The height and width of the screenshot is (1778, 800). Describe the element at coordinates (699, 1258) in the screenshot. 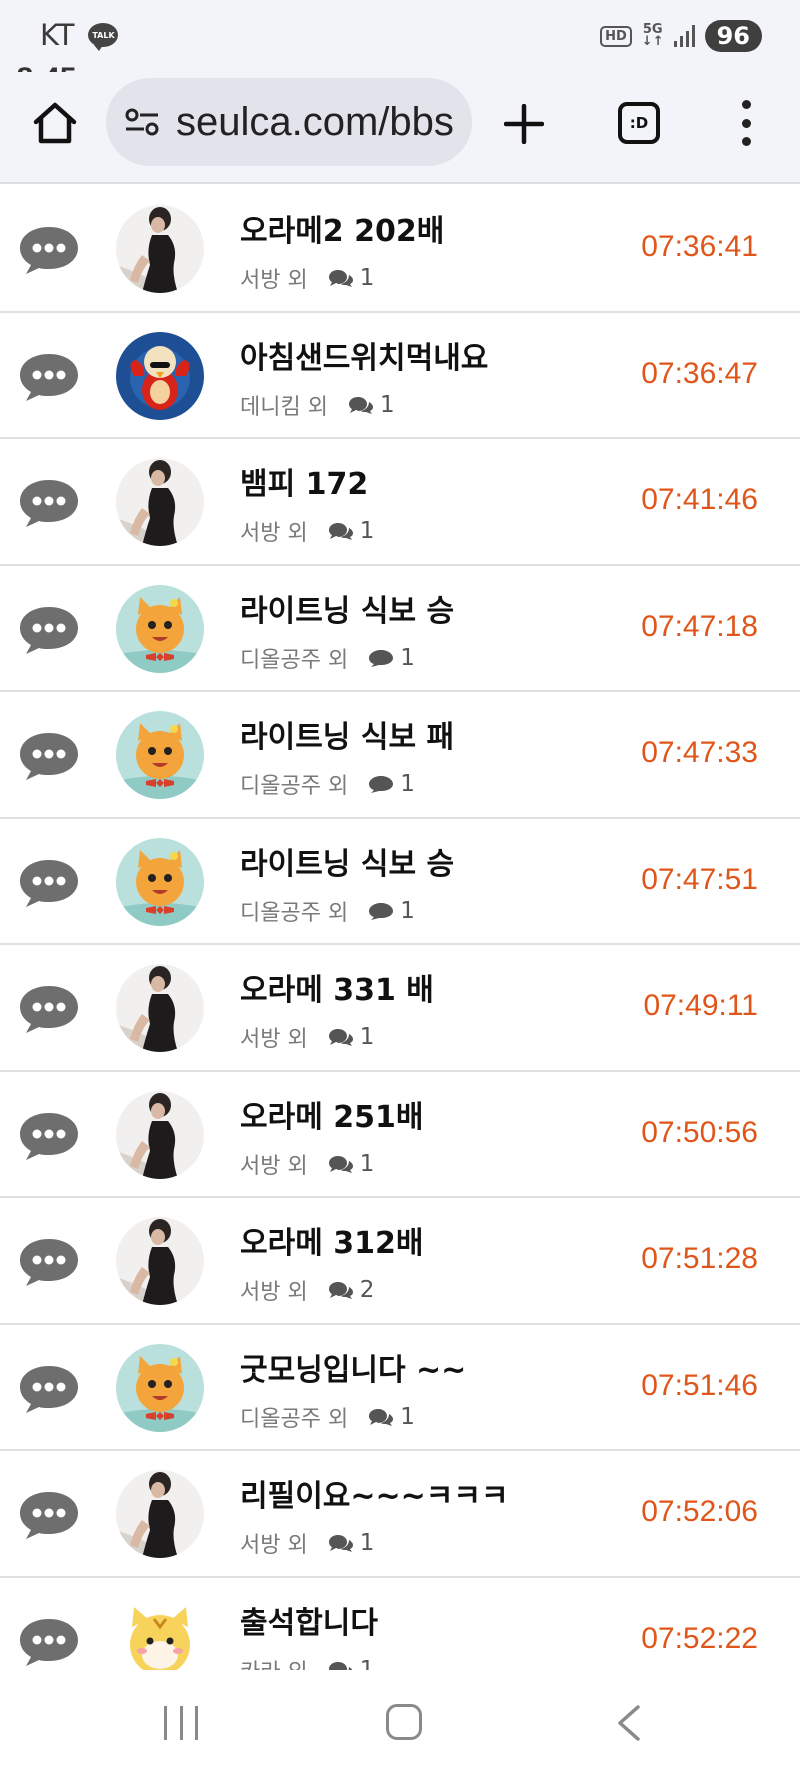

I see `post-time: 07:51:28` at that location.